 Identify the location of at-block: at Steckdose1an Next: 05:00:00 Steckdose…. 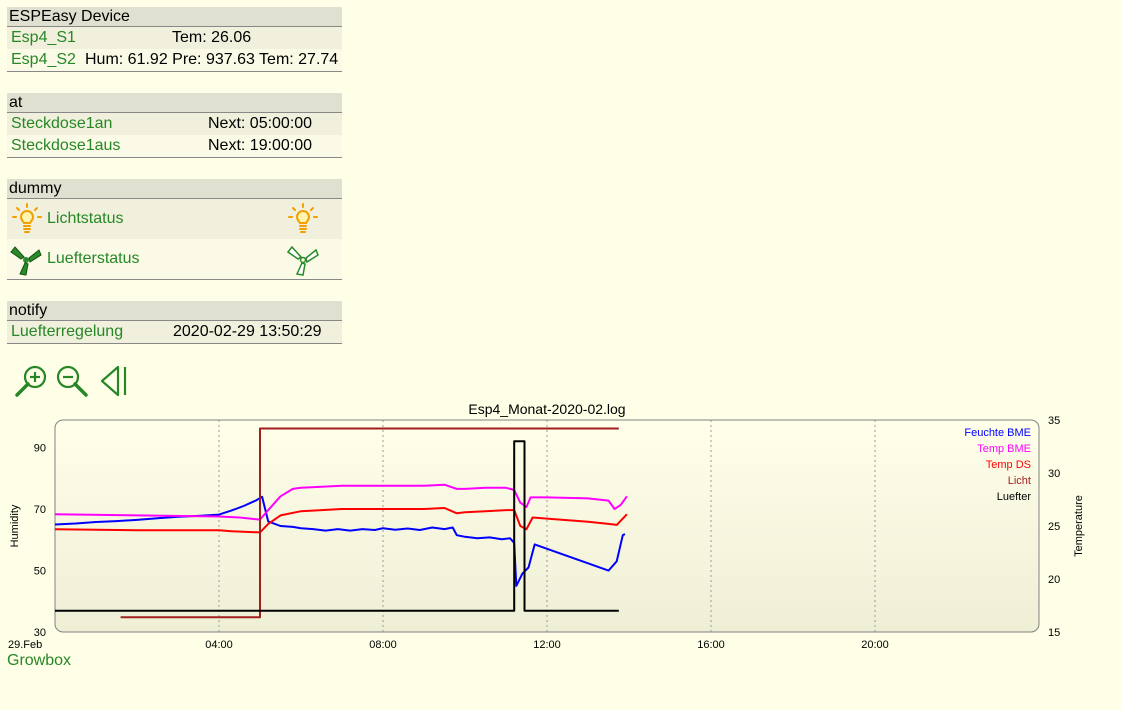
(174, 125).